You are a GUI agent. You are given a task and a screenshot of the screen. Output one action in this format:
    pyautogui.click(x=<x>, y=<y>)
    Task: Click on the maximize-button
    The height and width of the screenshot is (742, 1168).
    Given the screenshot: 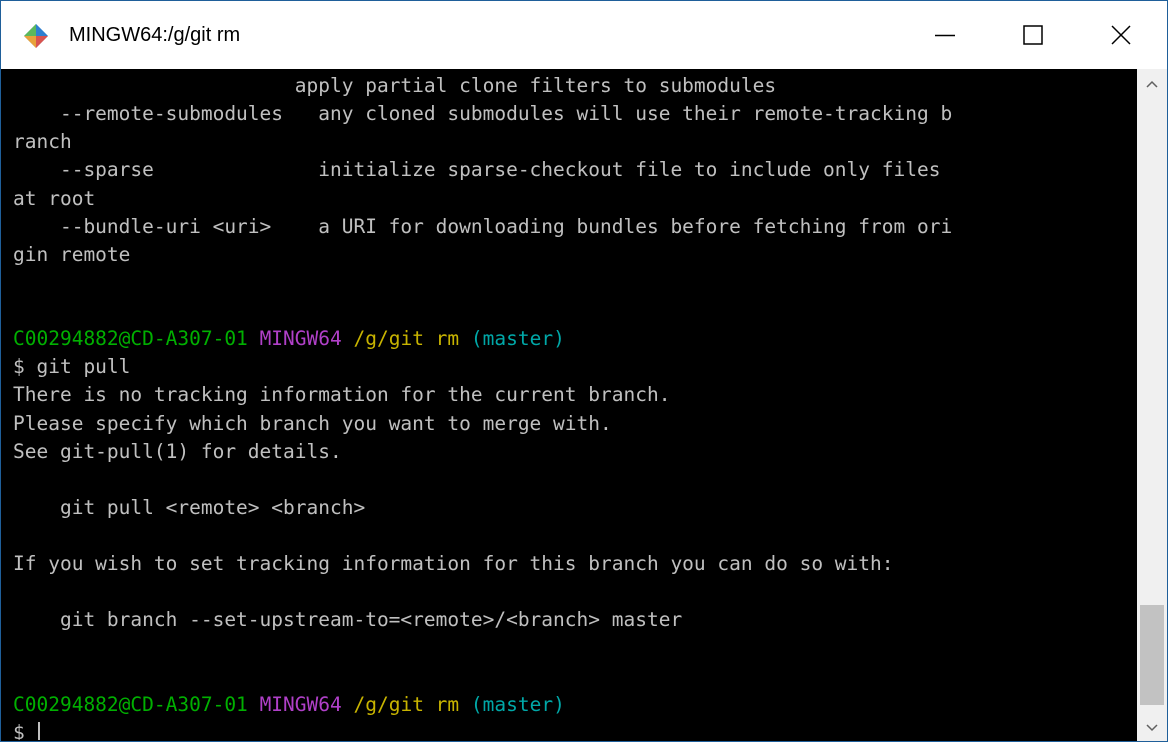 What is the action you would take?
    pyautogui.click(x=1033, y=35)
    